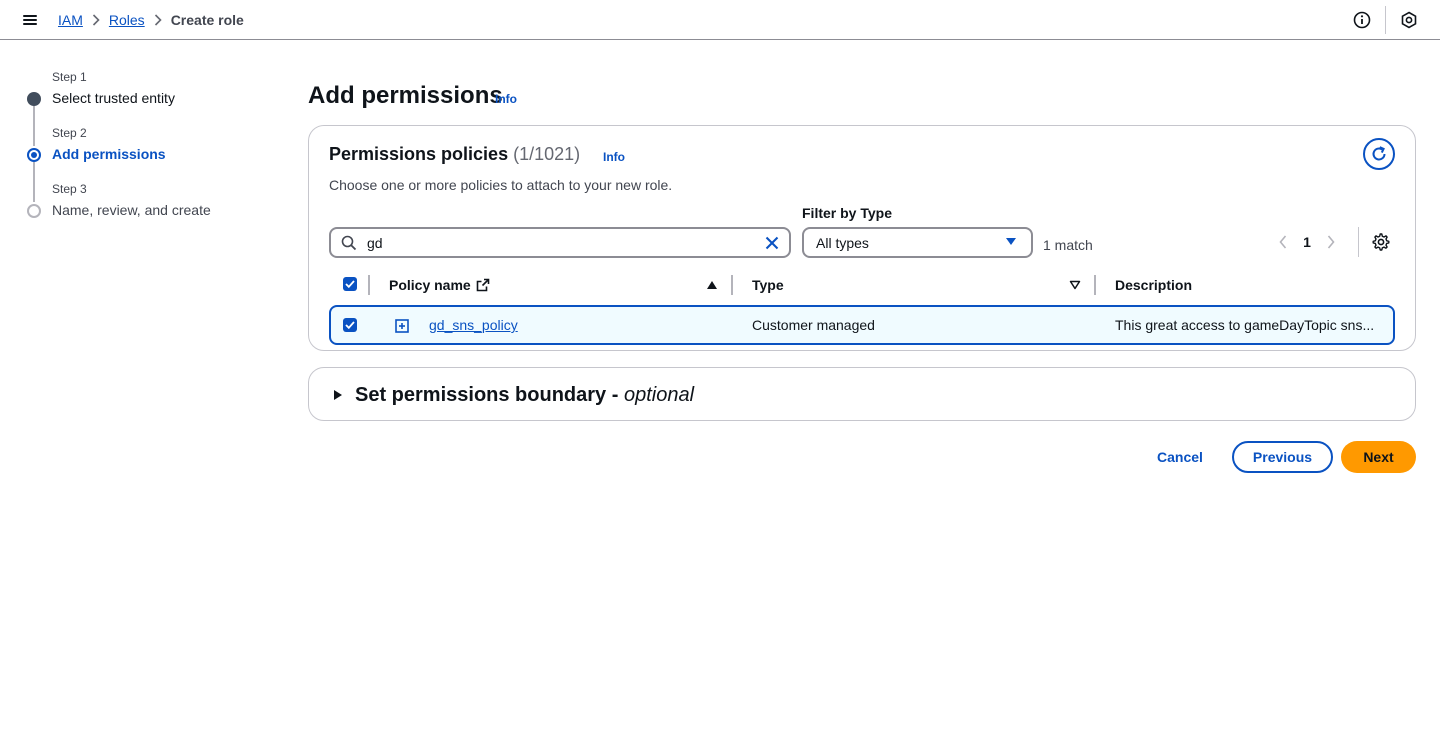 The height and width of the screenshot is (738, 1440). What do you see at coordinates (614, 157) in the screenshot?
I see `policies-info-link: Info` at bounding box center [614, 157].